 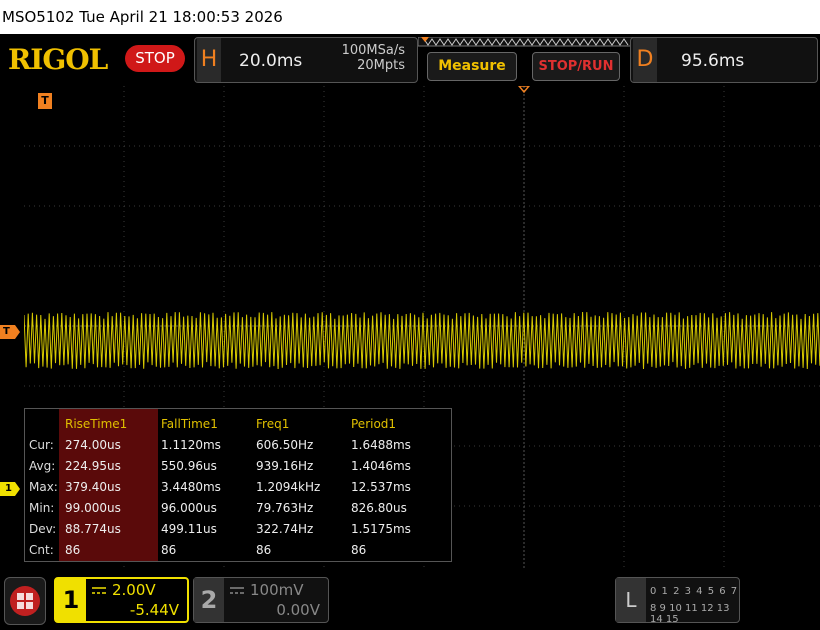 I want to click on measure-value: 550.96us, so click(x=189, y=466).